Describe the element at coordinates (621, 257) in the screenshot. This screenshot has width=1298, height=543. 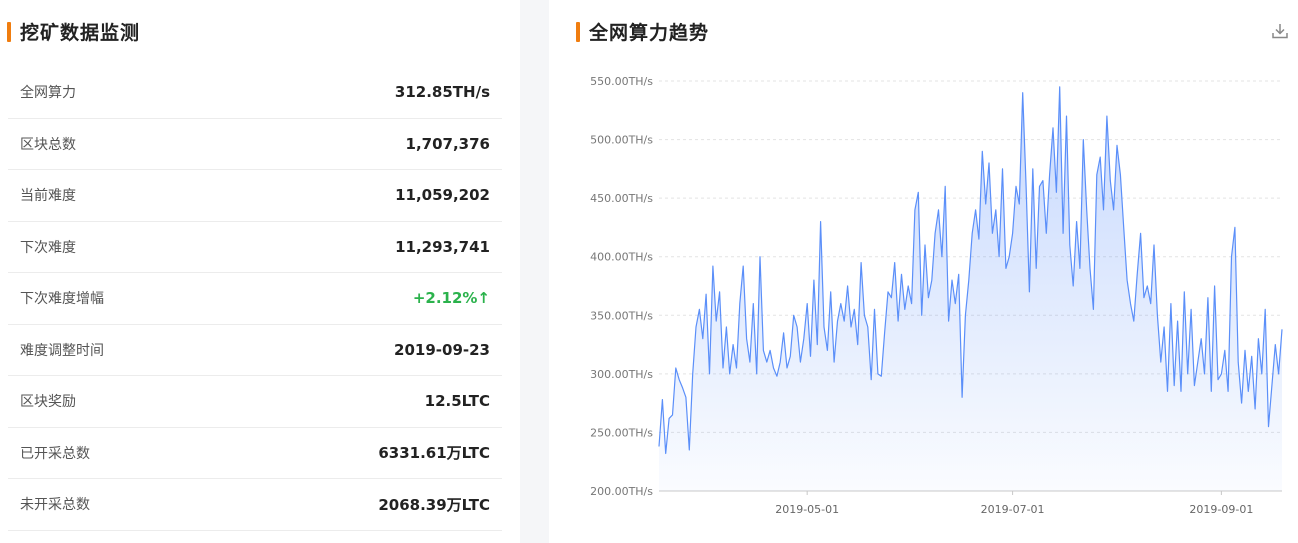
I see `y-tick-label: 400.00TH/s` at that location.